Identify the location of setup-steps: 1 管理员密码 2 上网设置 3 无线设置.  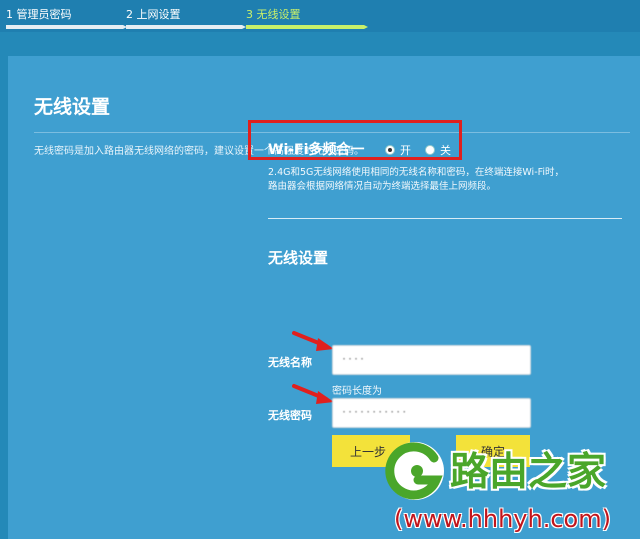
(320, 16).